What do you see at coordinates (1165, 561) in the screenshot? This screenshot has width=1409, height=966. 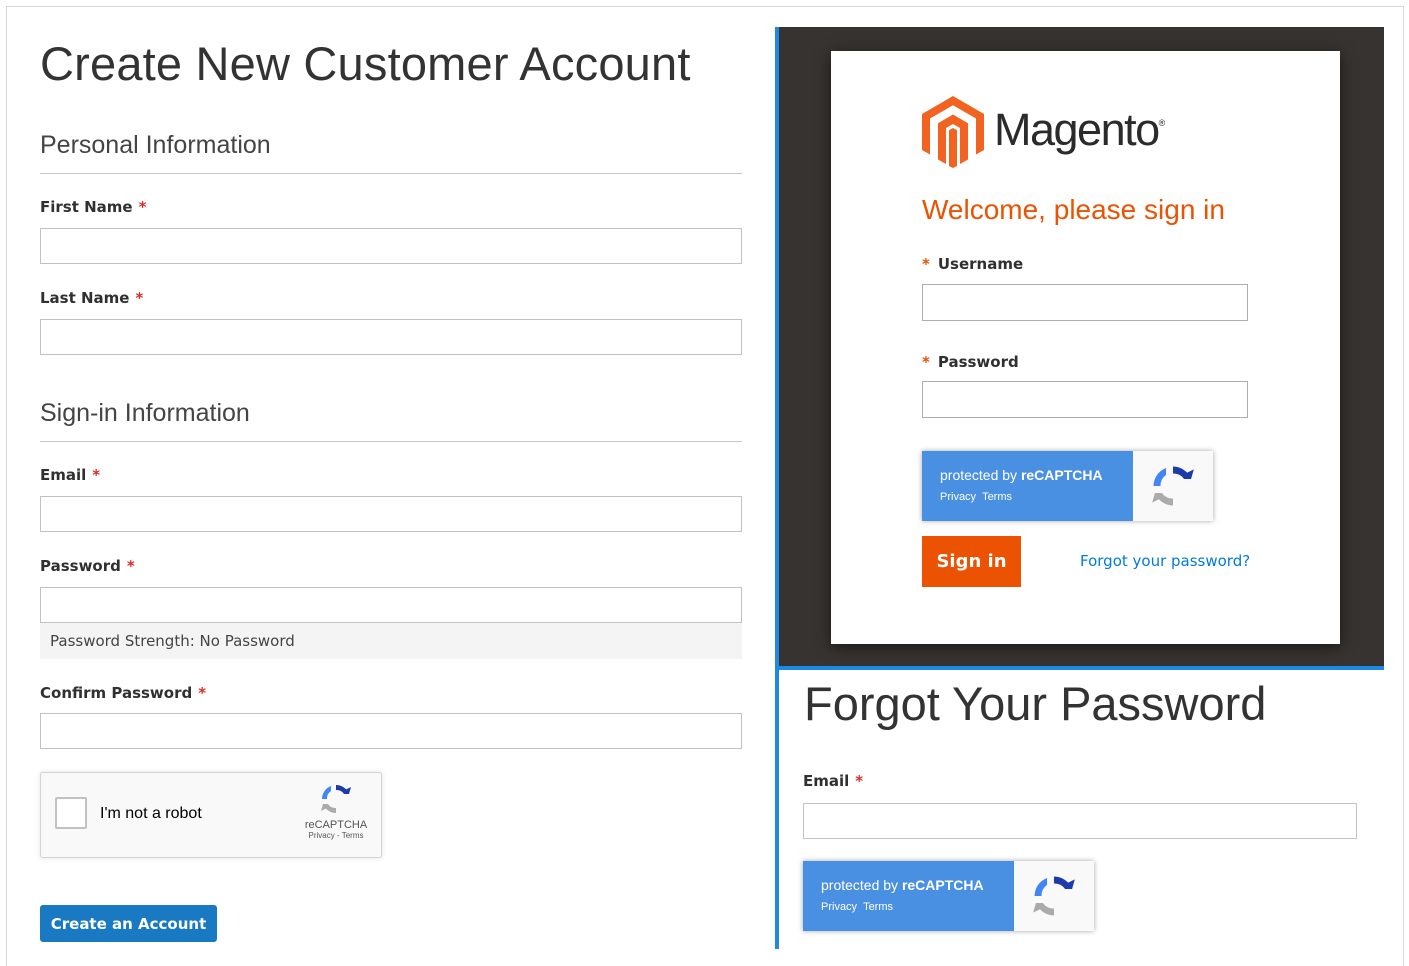 I see `forgot-password-link: Forgot your password?` at bounding box center [1165, 561].